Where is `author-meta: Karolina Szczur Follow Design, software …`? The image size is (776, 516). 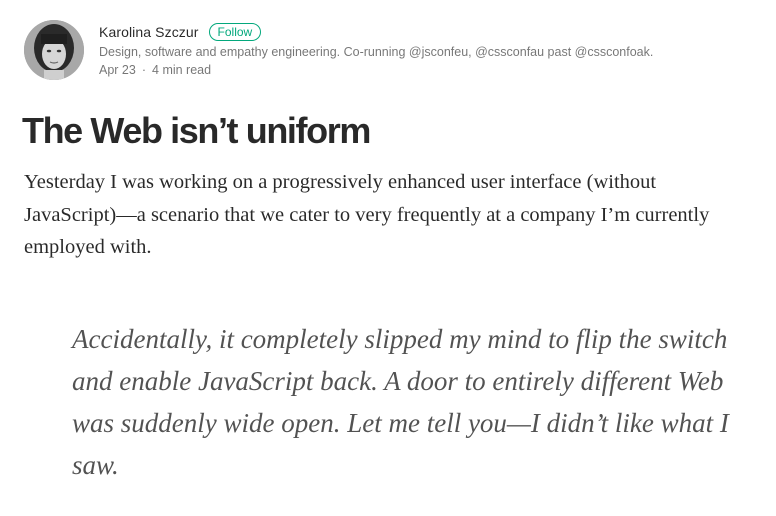
author-meta: Karolina Szczur Follow Design, software … is located at coordinates (376, 48).